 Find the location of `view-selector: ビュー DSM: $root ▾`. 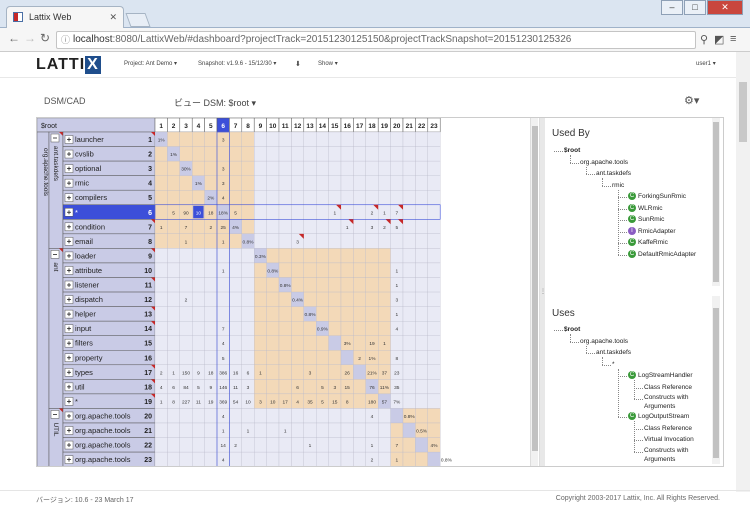

view-selector: ビュー DSM: $root ▾ is located at coordinates (215, 102).